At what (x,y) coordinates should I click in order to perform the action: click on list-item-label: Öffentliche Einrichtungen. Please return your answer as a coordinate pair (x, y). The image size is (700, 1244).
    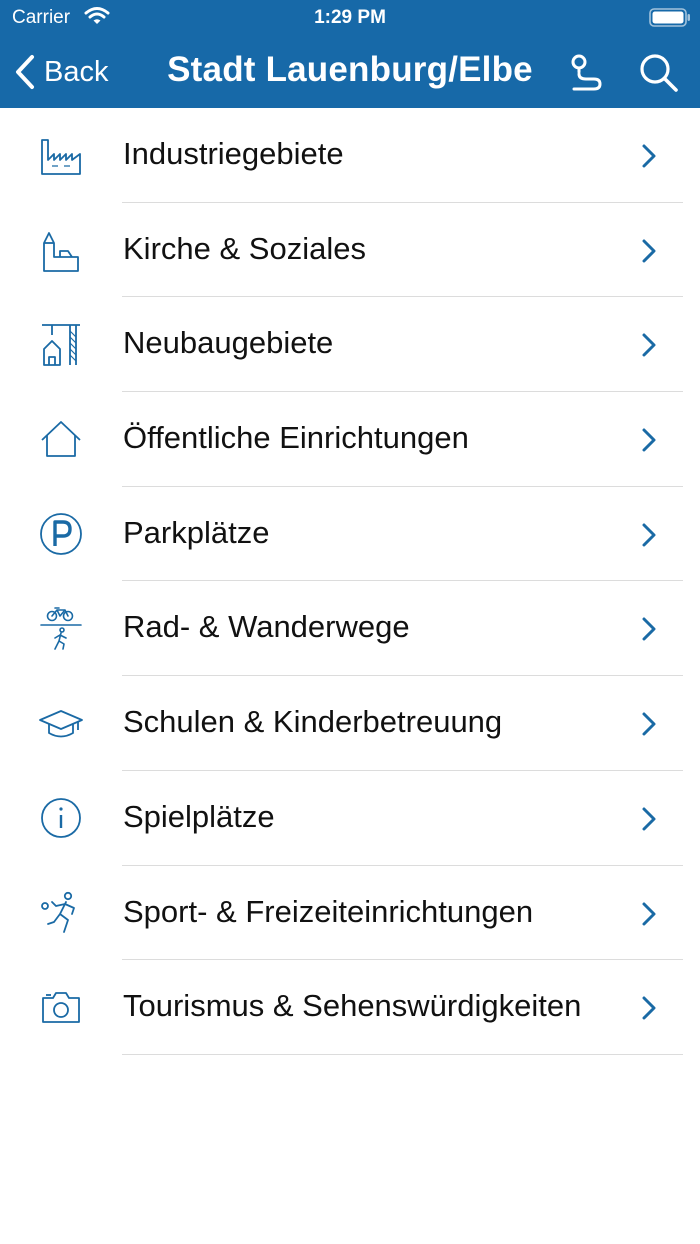
    Looking at the image, I should click on (296, 438).